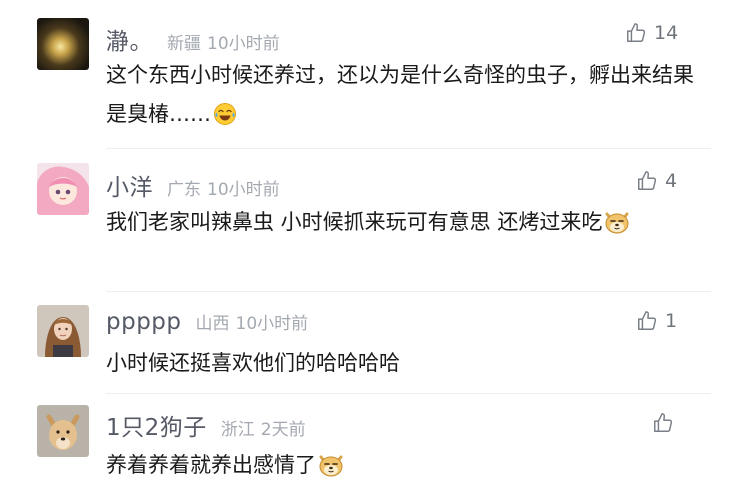 The image size is (741, 500). I want to click on username: 瀞。, so click(129, 39).